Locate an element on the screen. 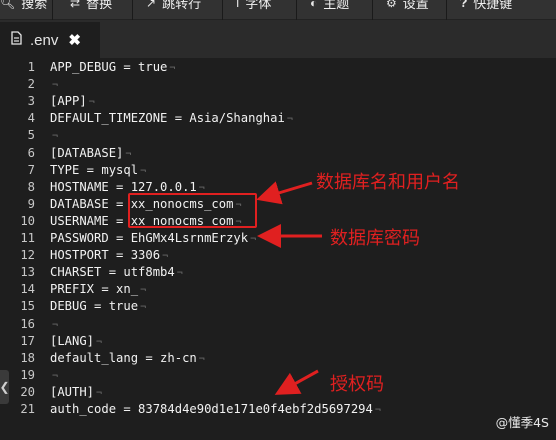 Image resolution: width=556 pixels, height=440 pixels. code-line-text: TYPE = mysql is located at coordinates (94, 170).